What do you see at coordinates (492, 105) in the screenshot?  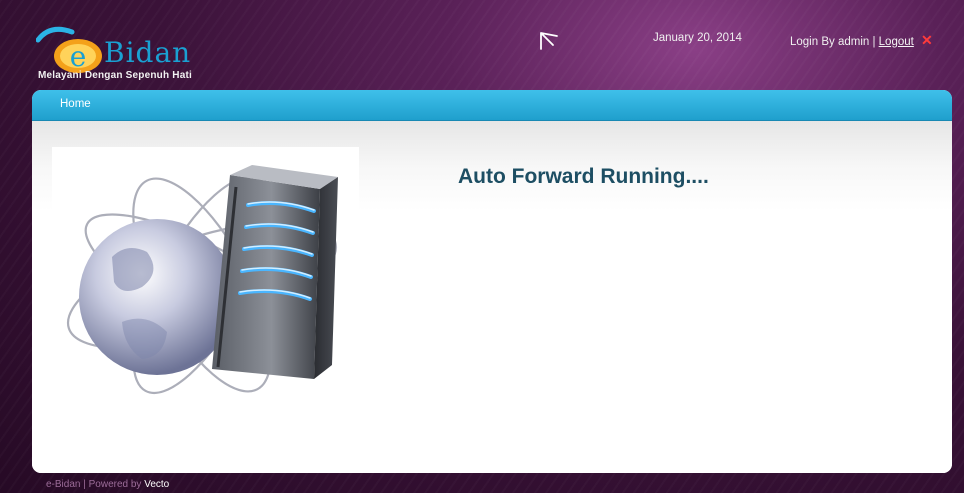 I see `nav-bar: Home` at bounding box center [492, 105].